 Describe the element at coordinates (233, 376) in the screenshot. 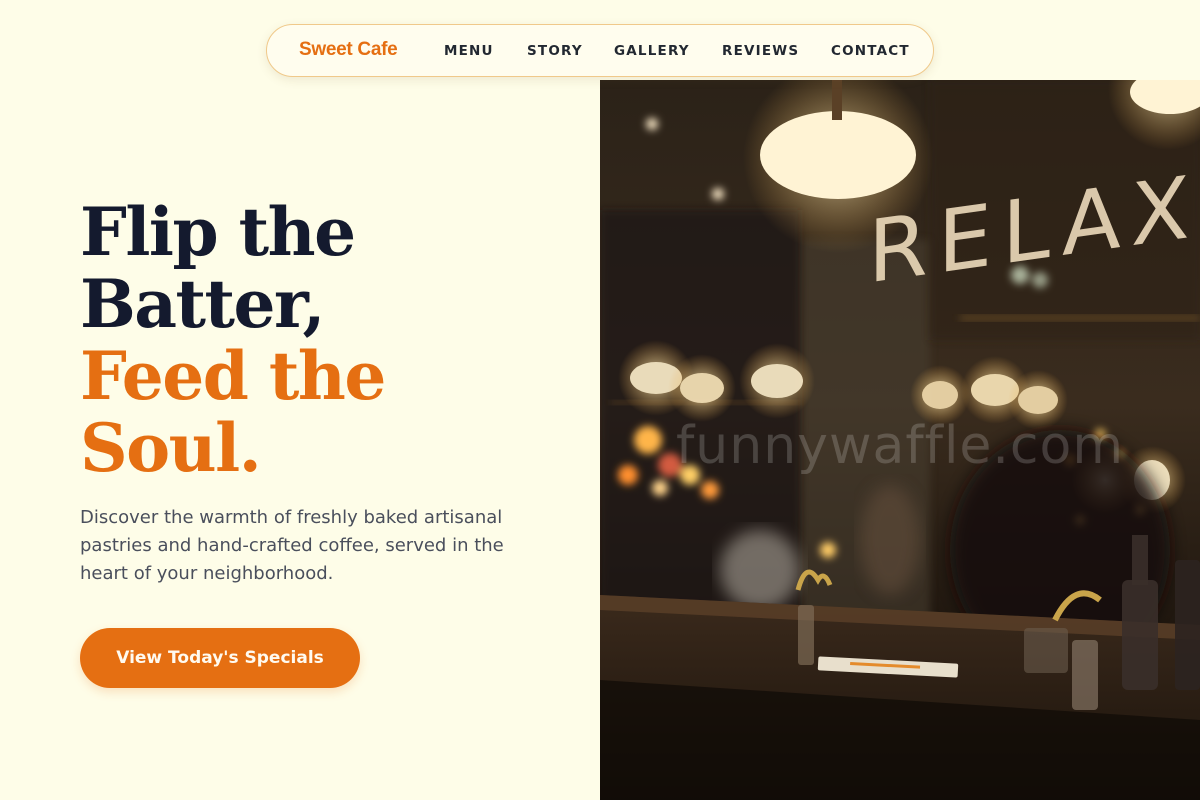

I see `headline-line-3: Feed the` at that location.